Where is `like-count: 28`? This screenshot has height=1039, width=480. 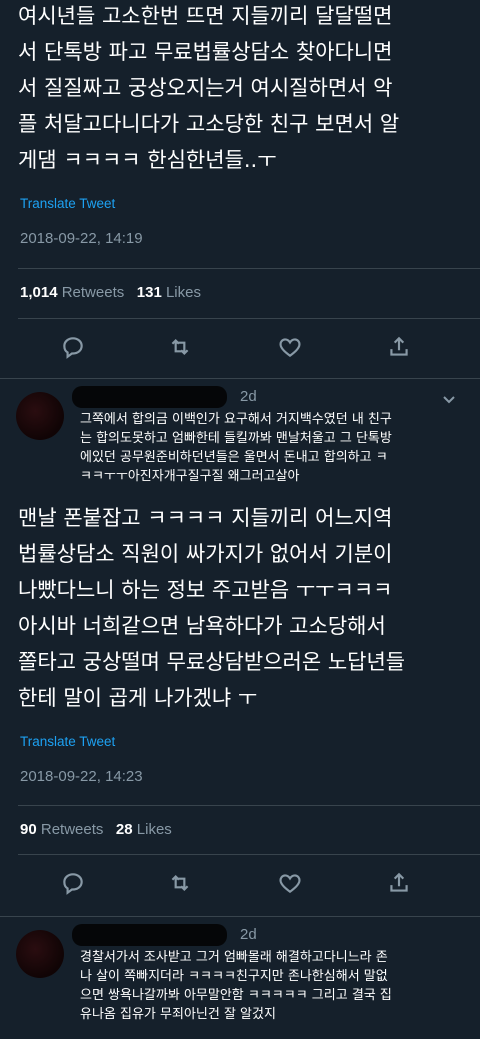 like-count: 28 is located at coordinates (124, 829).